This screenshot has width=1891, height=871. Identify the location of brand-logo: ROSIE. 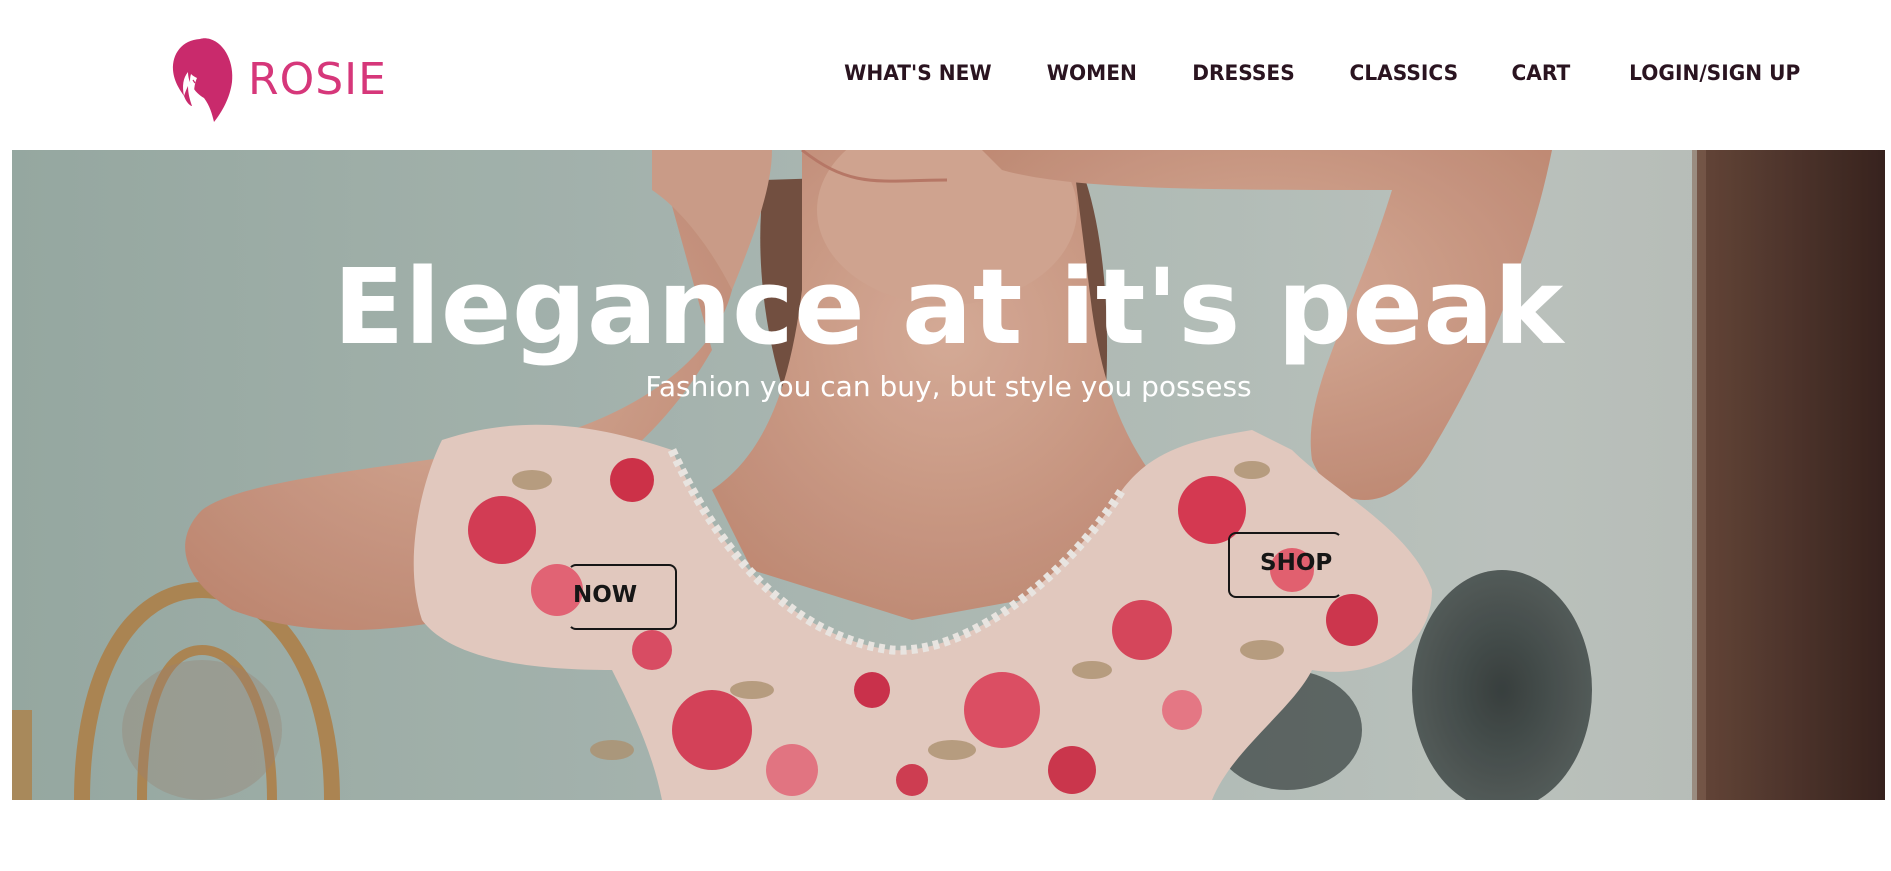
(278, 79).